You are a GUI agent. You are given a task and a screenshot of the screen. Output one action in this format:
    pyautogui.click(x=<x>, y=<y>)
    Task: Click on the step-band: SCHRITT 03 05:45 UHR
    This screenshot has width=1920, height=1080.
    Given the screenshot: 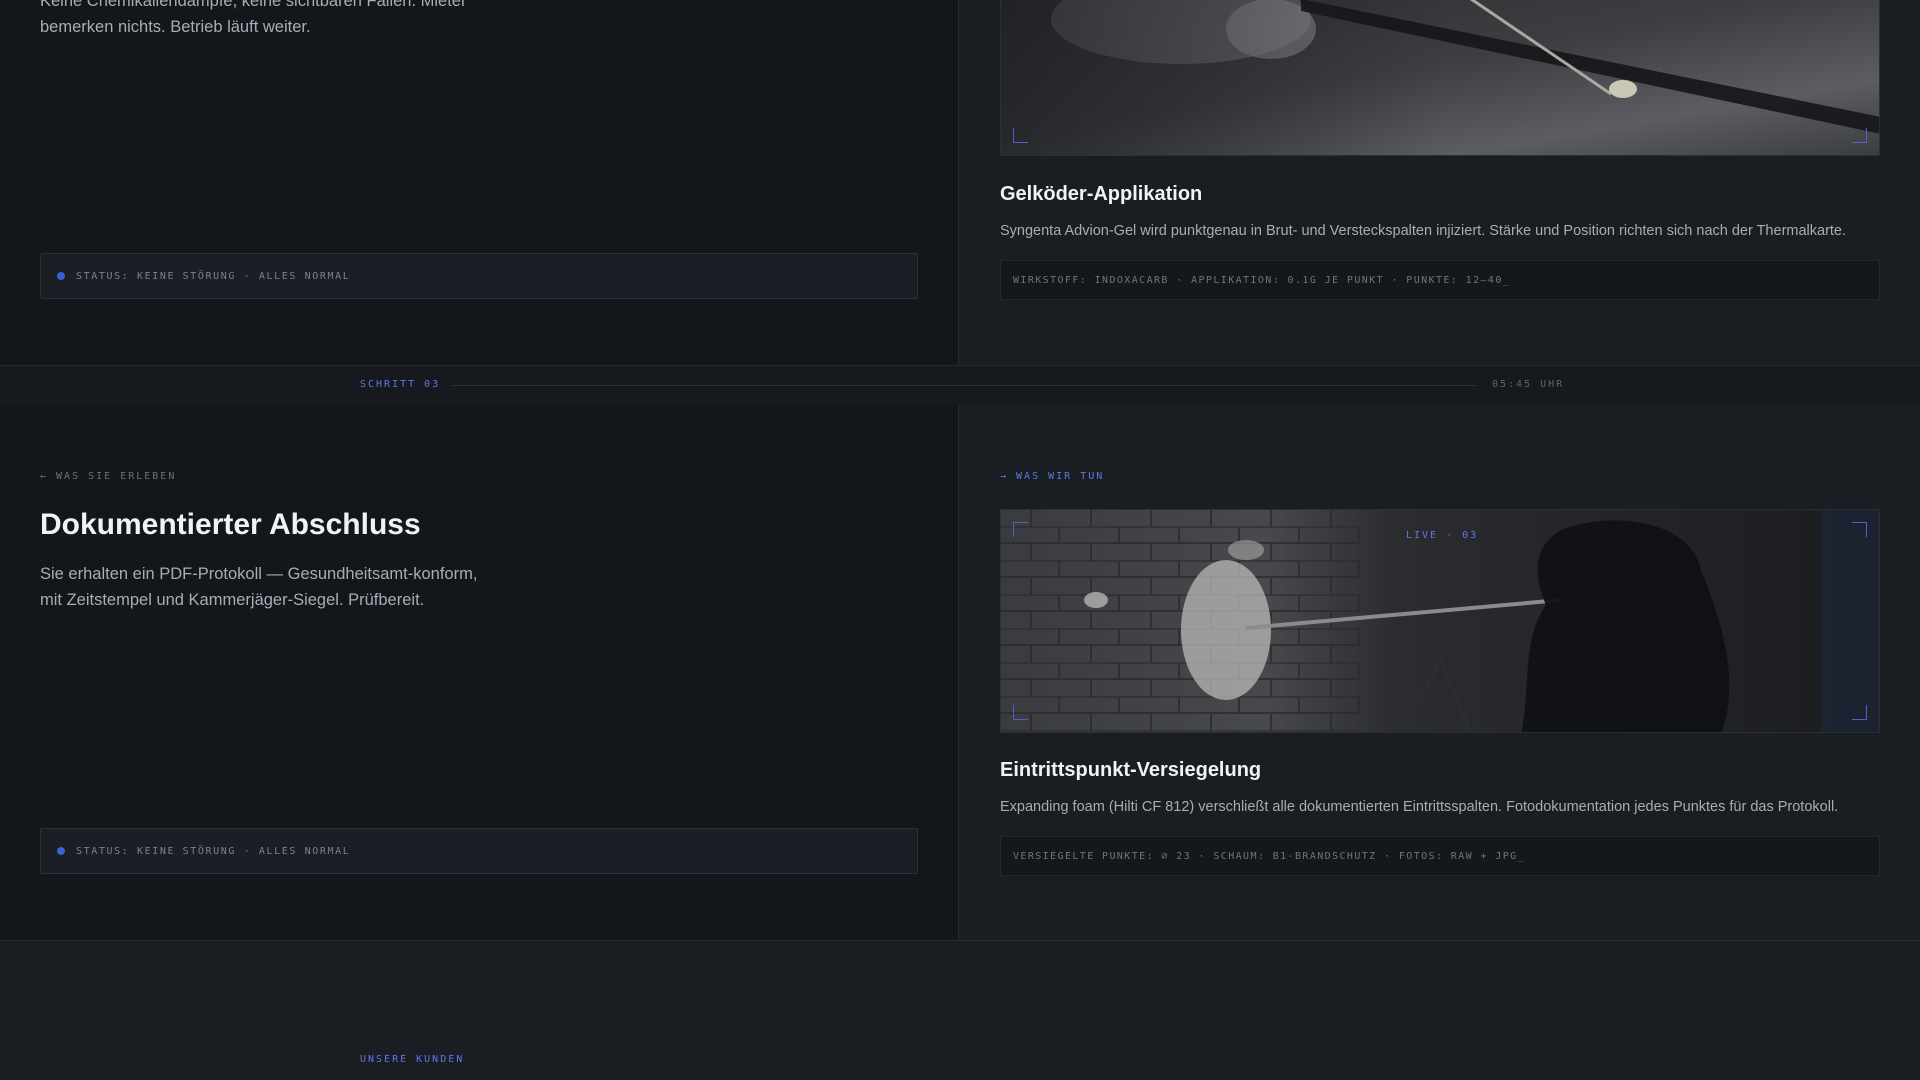 What is the action you would take?
    pyautogui.click(x=960, y=386)
    